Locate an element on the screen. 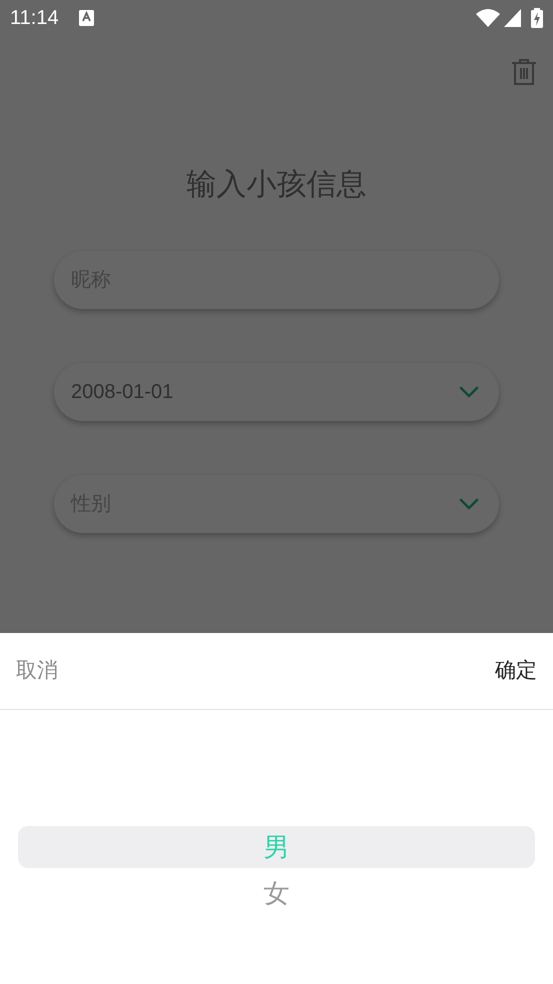 The width and height of the screenshot is (553, 984). status-time: 11:14 is located at coordinates (34, 18).